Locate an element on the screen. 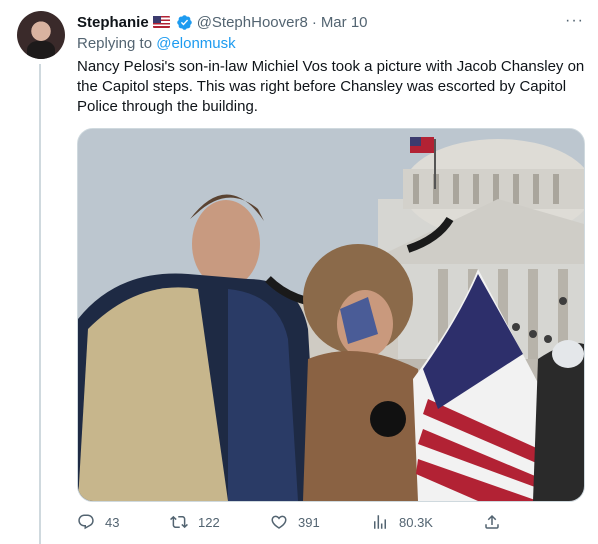 The width and height of the screenshot is (598, 544). views-chart-icon is located at coordinates (380, 522).